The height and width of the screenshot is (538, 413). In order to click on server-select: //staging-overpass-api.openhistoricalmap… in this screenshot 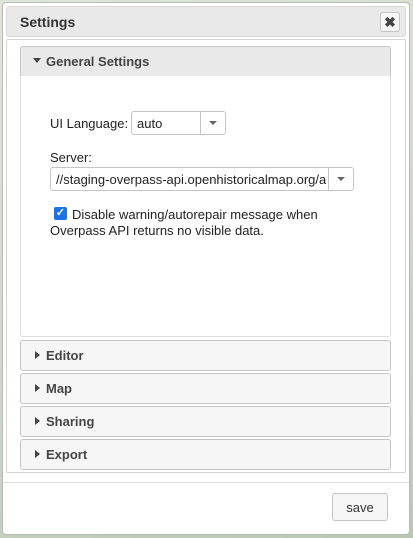, I will do `click(202, 179)`.